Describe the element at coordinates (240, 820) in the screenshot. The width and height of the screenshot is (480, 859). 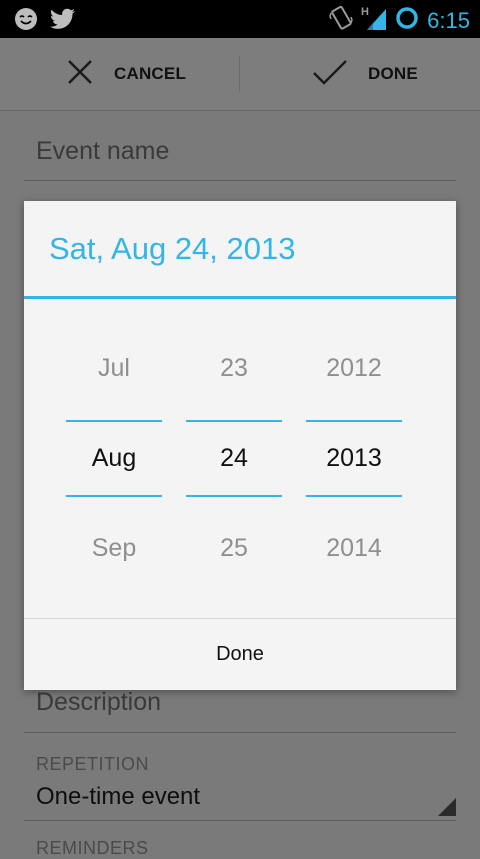
I see `repetition-underline` at that location.